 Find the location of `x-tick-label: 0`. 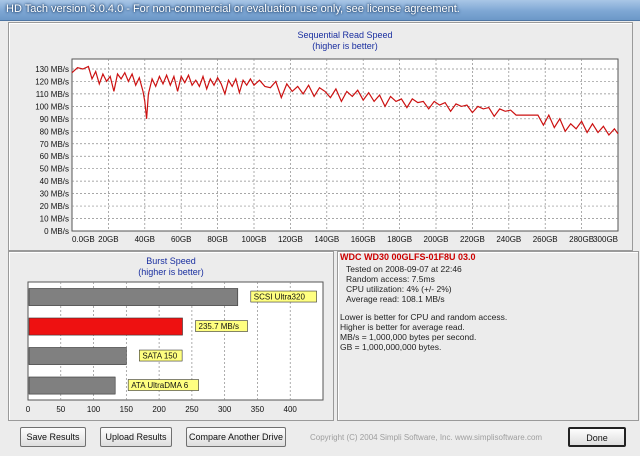

x-tick-label: 0 is located at coordinates (28, 409).